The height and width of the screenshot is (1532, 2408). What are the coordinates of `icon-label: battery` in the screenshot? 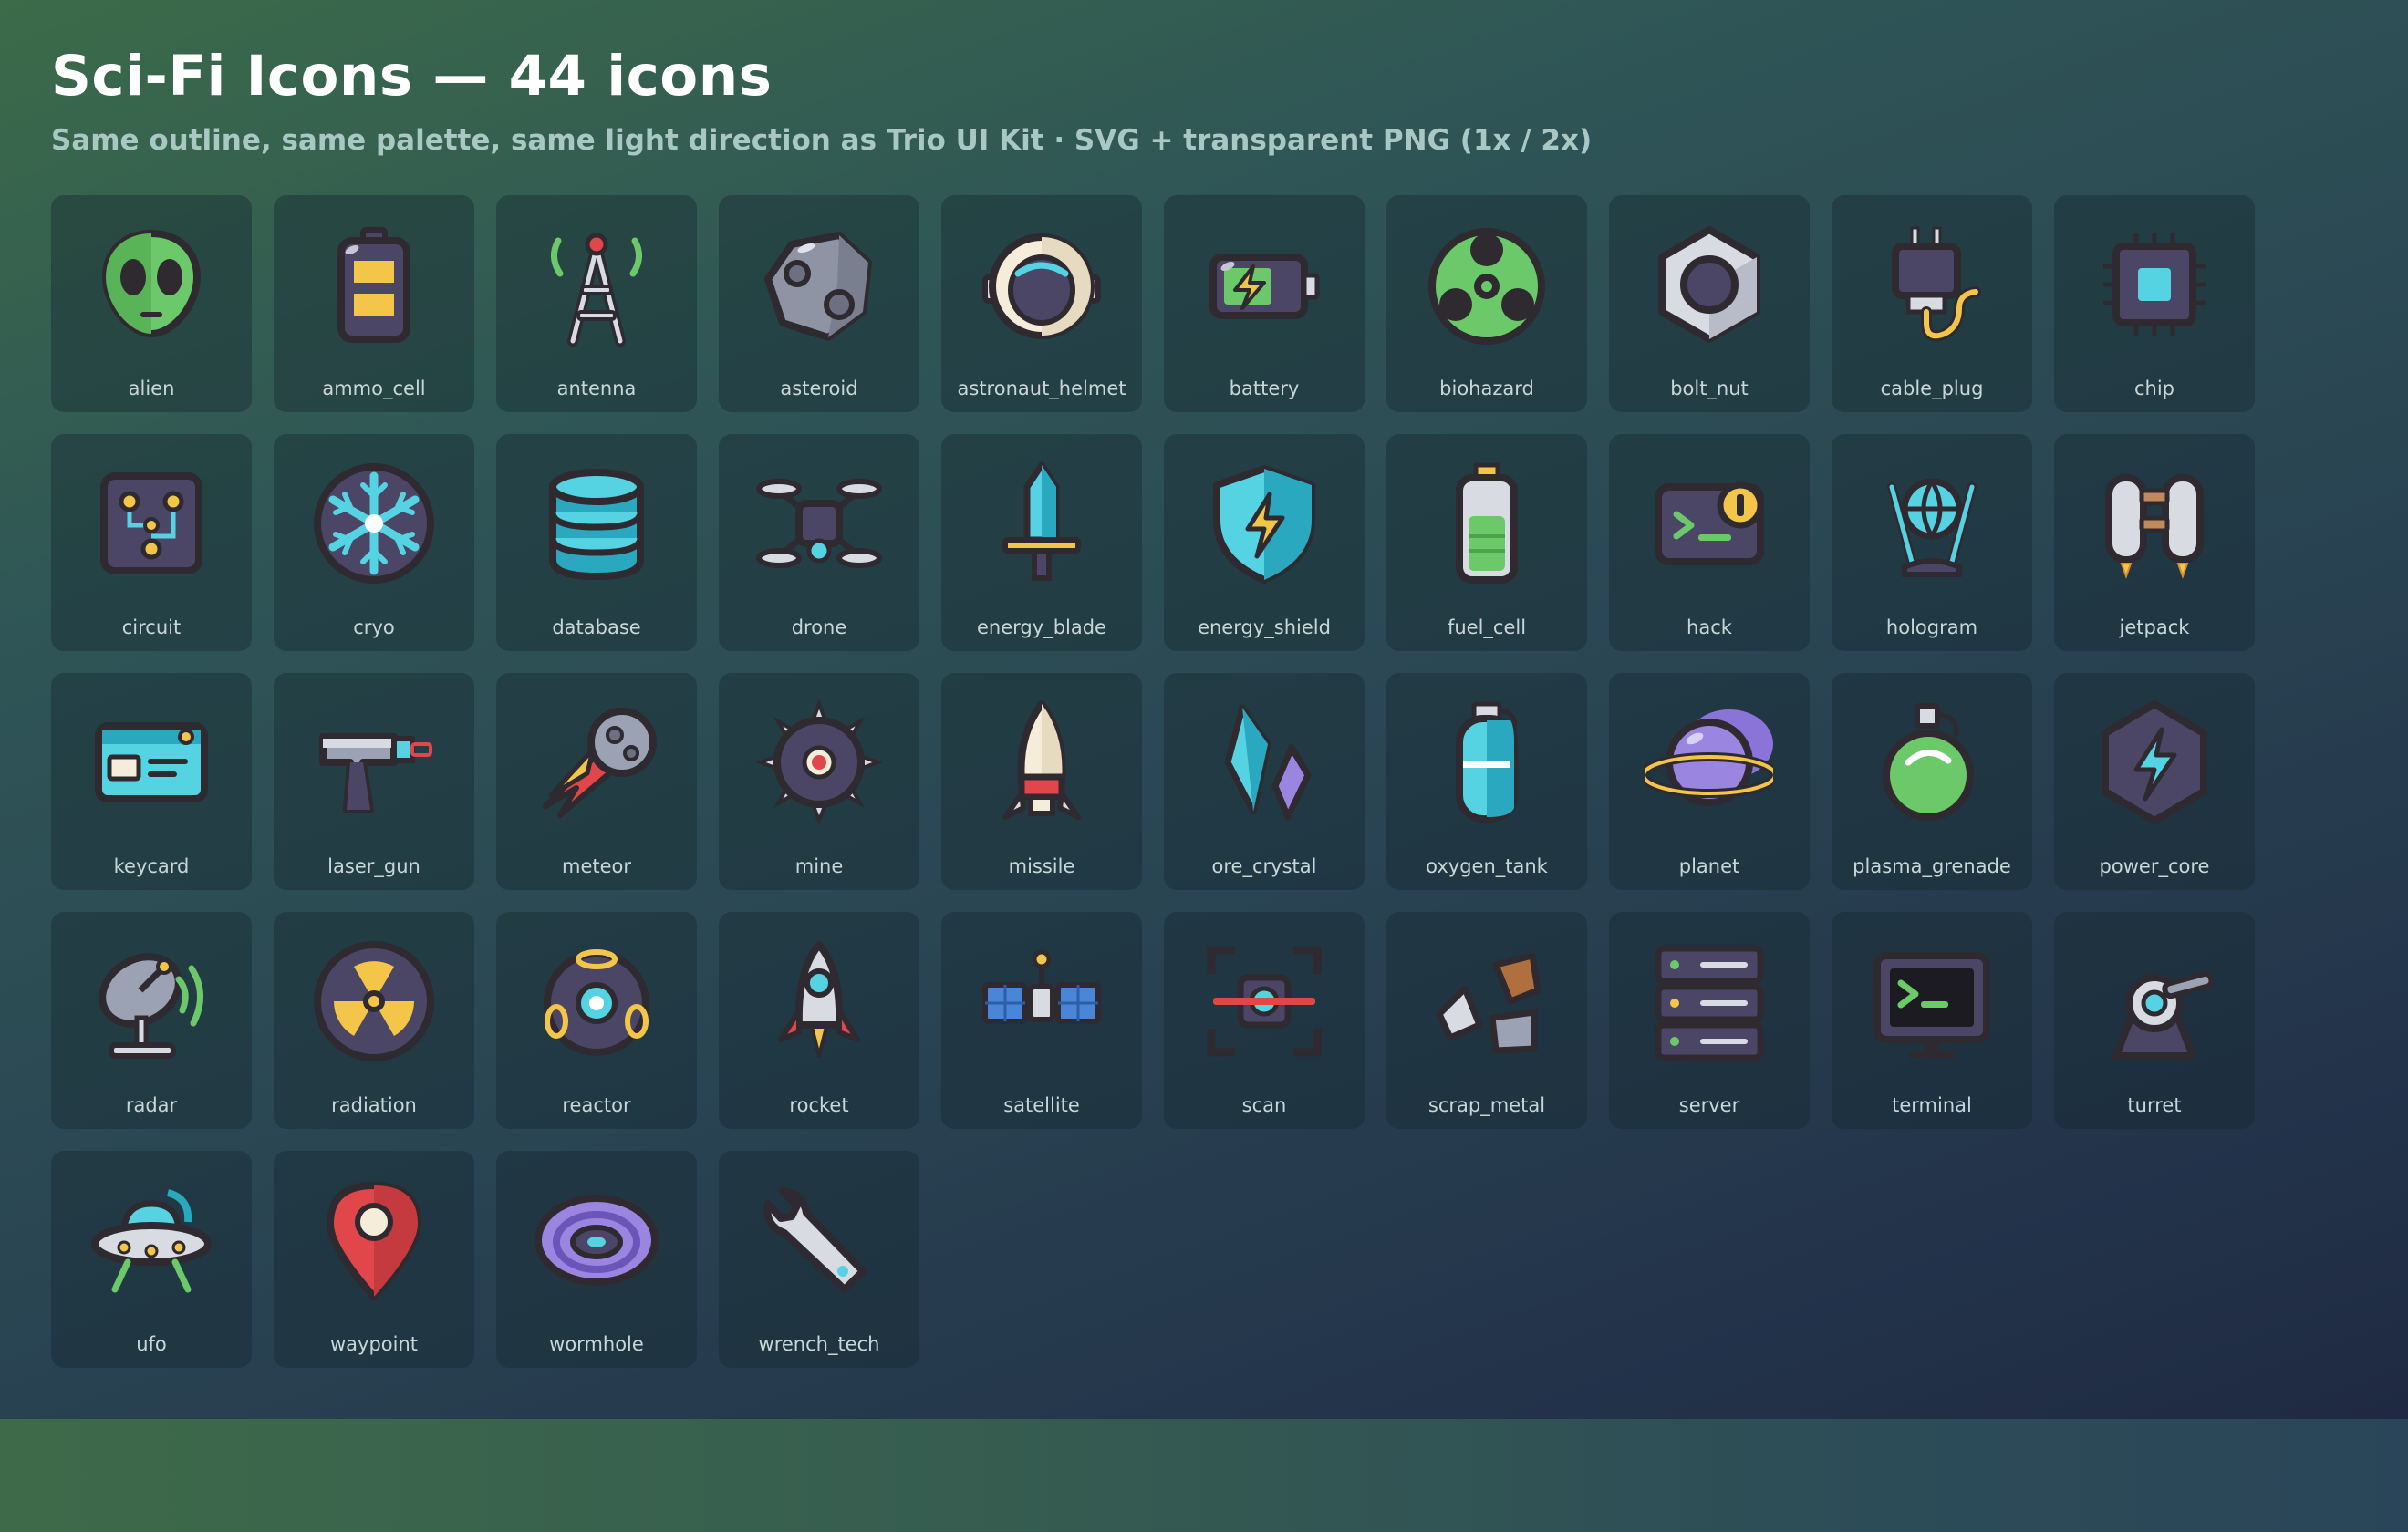 It's located at (1265, 388).